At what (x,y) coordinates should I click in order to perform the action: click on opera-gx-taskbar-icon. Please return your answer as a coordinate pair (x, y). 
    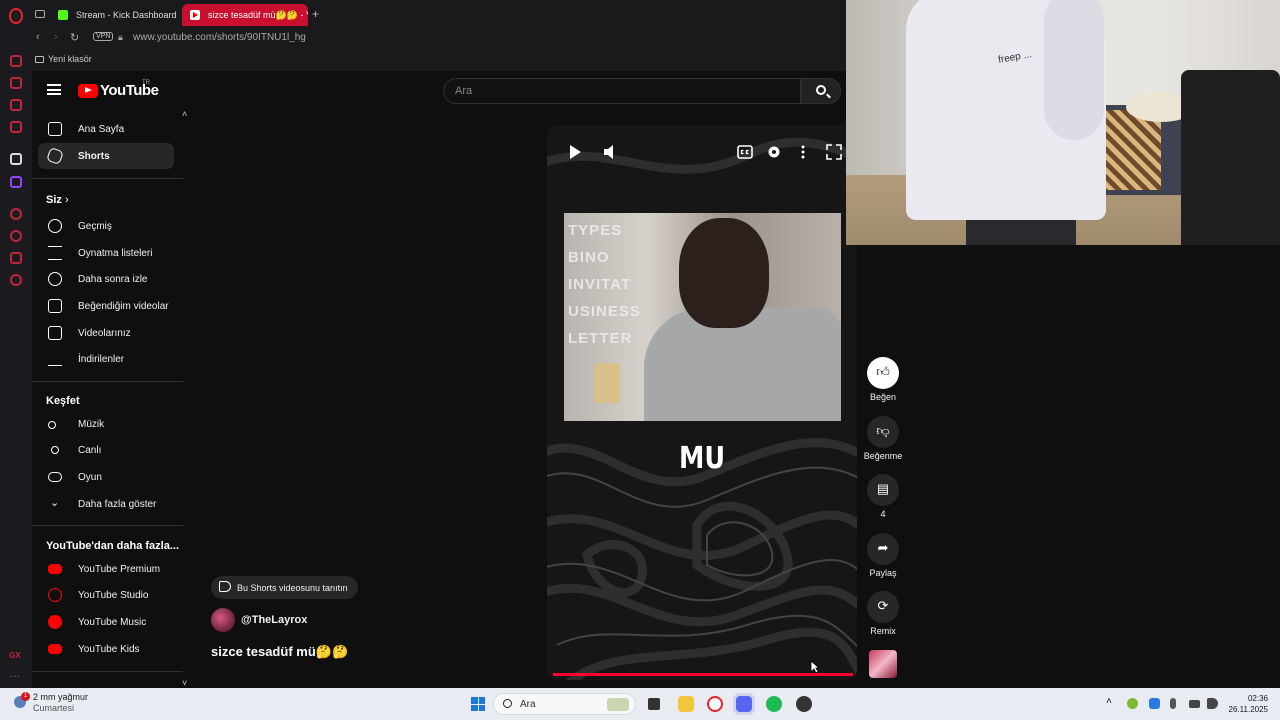
    Looking at the image, I should click on (715, 704).